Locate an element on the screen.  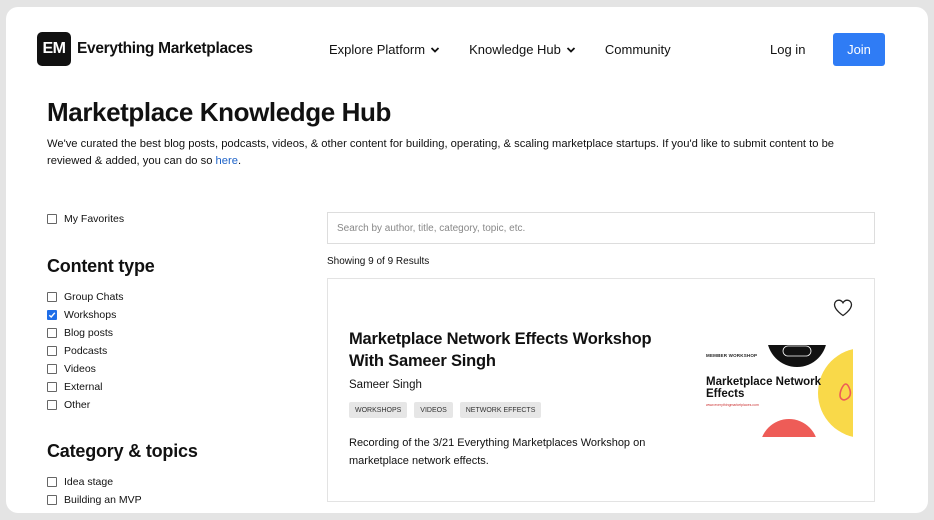
thumbnail-title: Marketplace Network Effects is located at coordinates (764, 388).